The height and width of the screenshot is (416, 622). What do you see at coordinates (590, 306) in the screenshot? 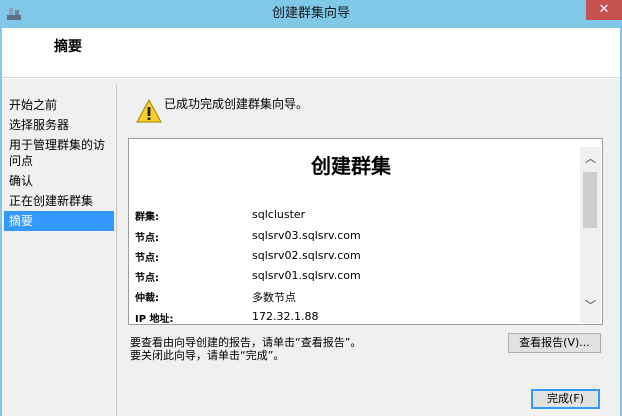
I see `scroll-down-icon: ﹀` at bounding box center [590, 306].